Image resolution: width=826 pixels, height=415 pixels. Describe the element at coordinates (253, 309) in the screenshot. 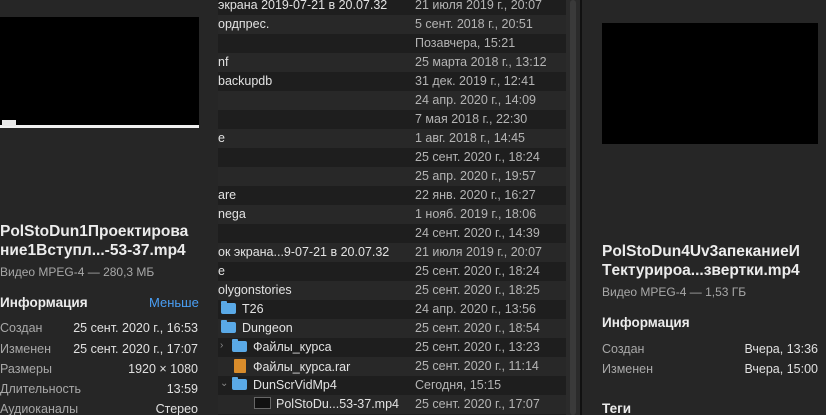

I see `item-label: T26` at that location.